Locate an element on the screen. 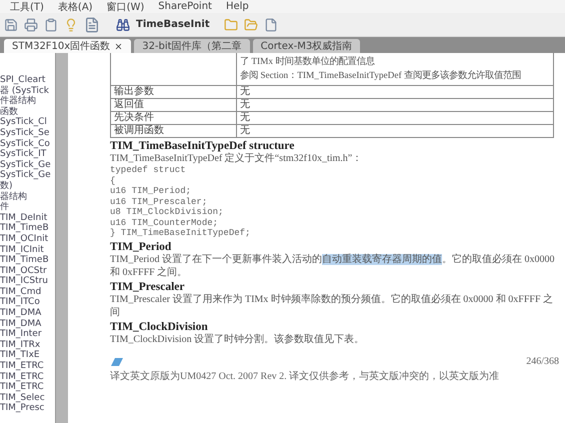  tree-item: SysTick_IT is located at coordinates (27, 154).